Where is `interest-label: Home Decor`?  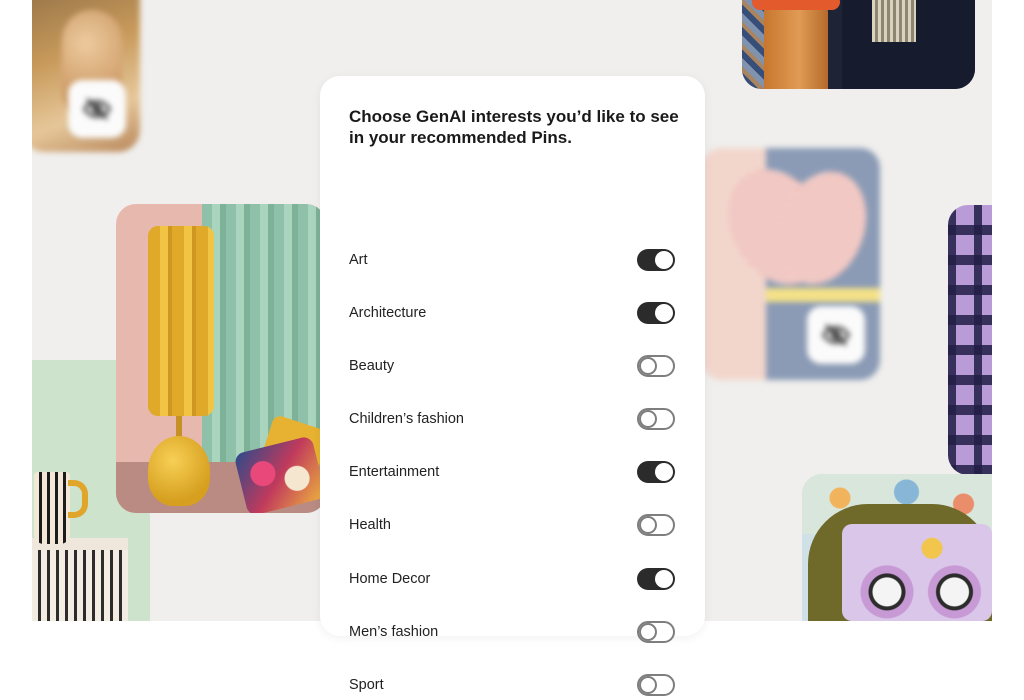
interest-label: Home Decor is located at coordinates (390, 579).